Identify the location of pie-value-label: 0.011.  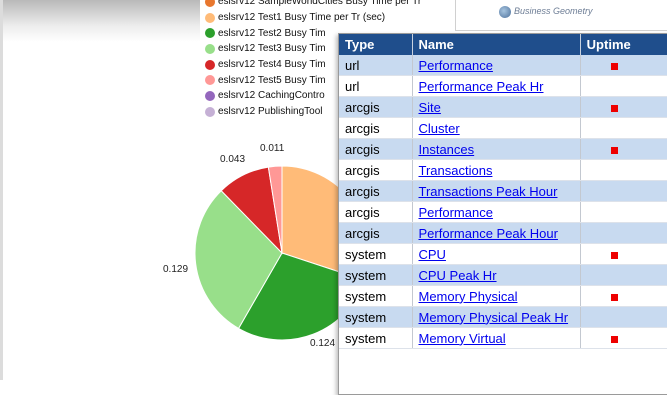
(272, 148).